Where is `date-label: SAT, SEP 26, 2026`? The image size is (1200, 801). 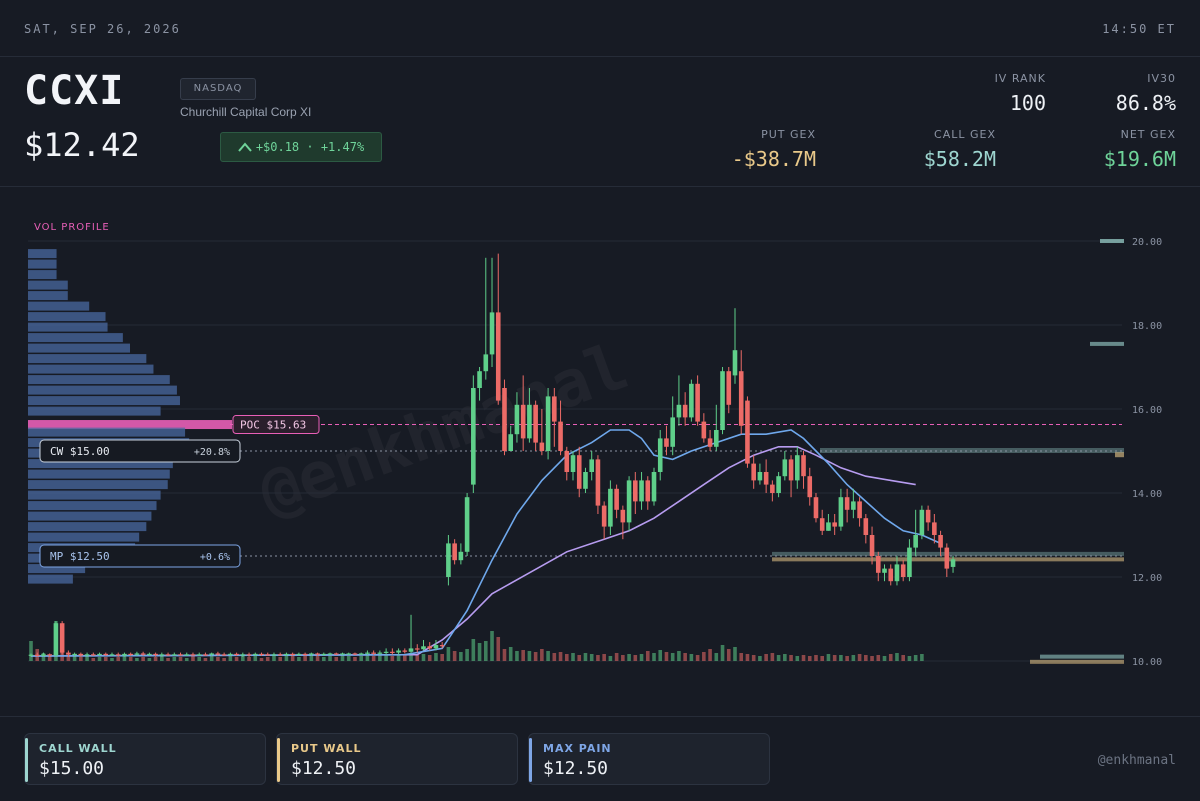
date-label: SAT, SEP 26, 2026 is located at coordinates (102, 29).